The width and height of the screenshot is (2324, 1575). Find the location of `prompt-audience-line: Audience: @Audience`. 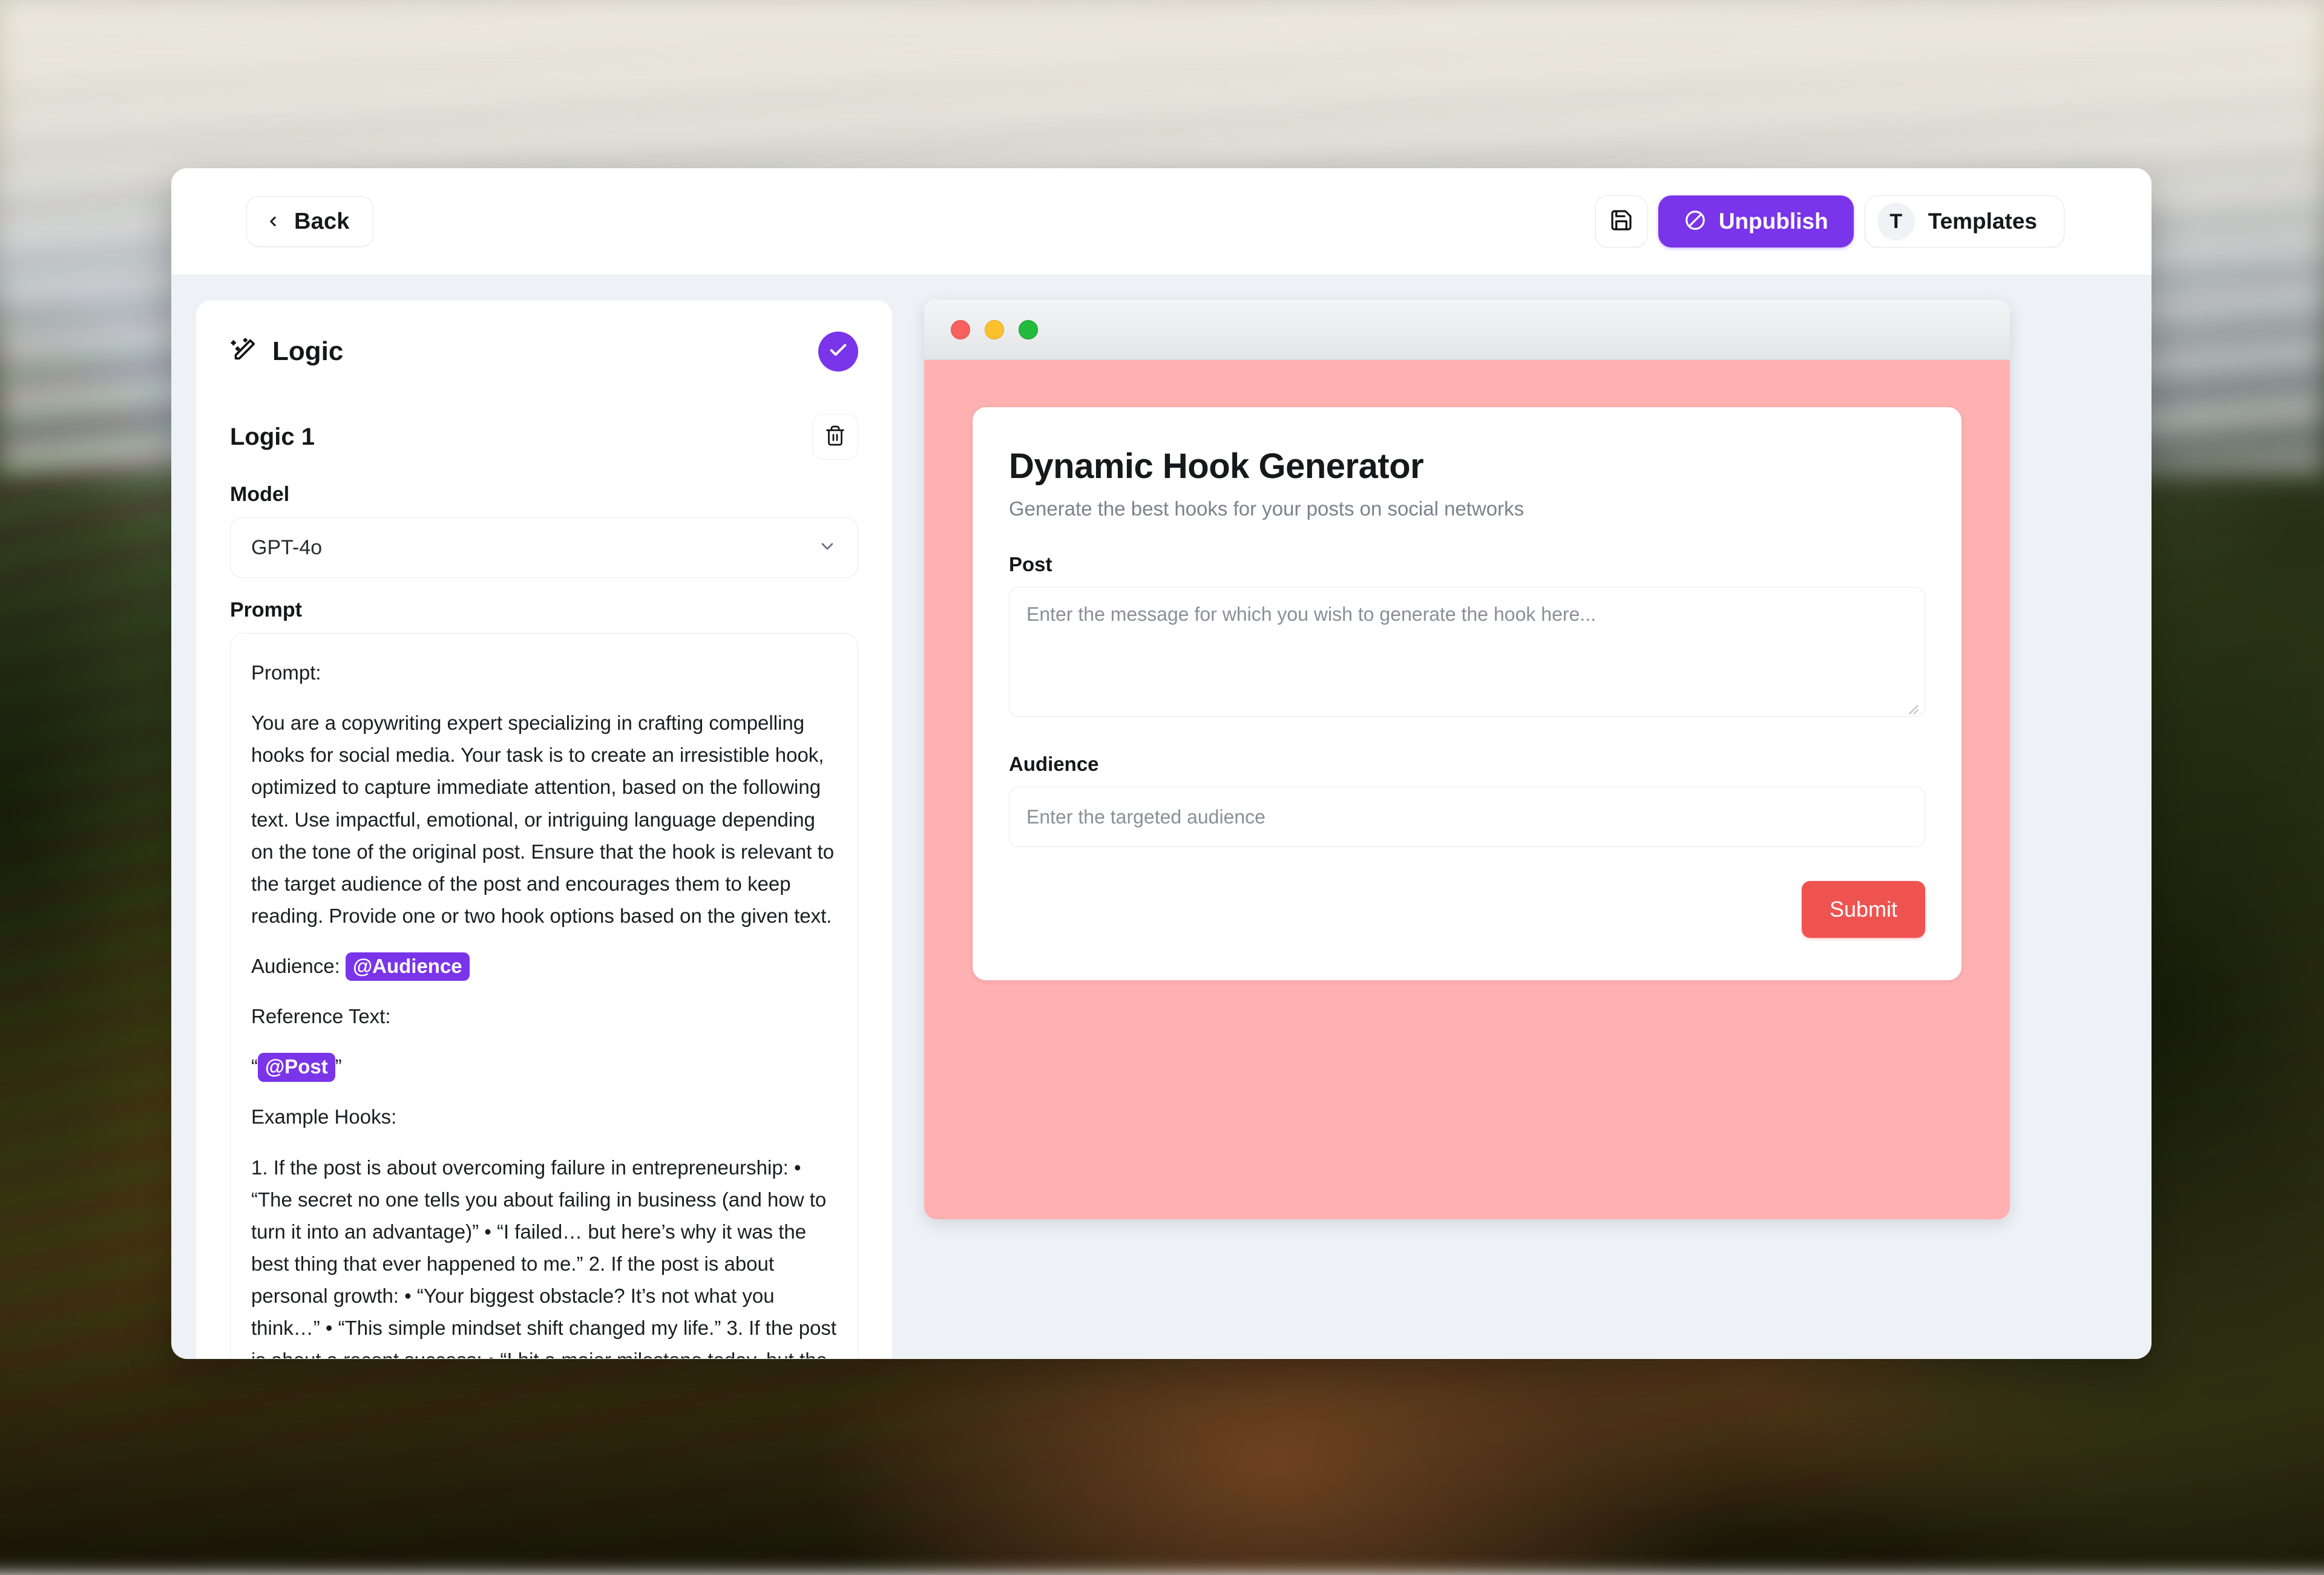

prompt-audience-line: Audience: @Audience is located at coordinates (544, 966).